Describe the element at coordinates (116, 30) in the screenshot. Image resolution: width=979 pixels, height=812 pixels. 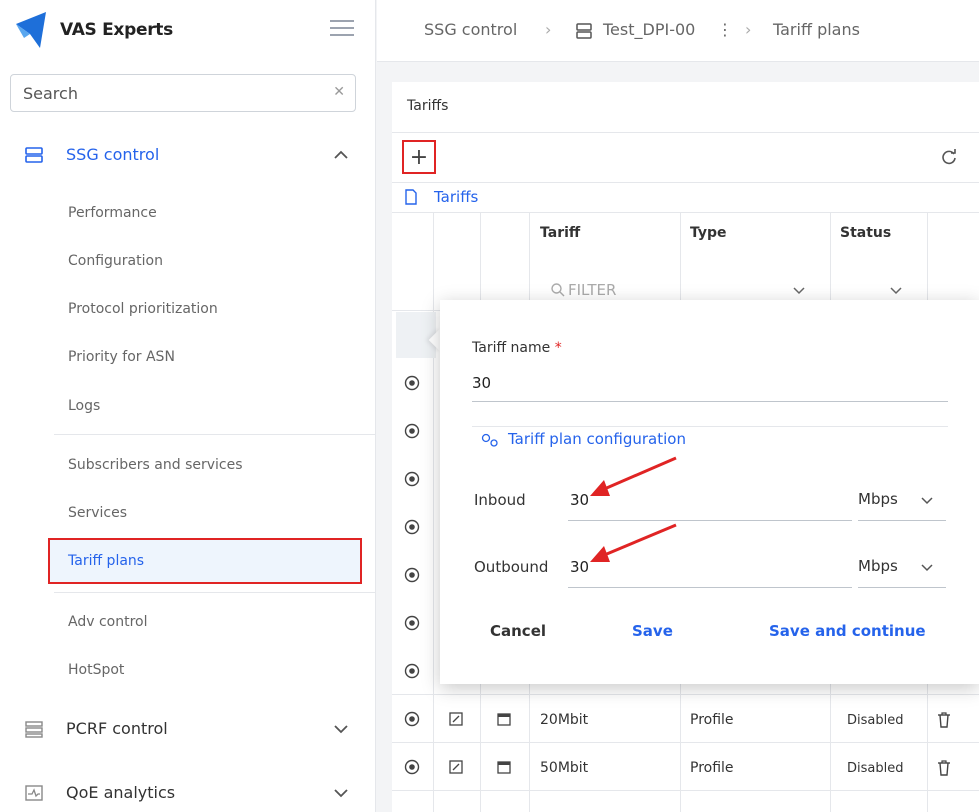
I see `brand-name: VAS Experts` at that location.